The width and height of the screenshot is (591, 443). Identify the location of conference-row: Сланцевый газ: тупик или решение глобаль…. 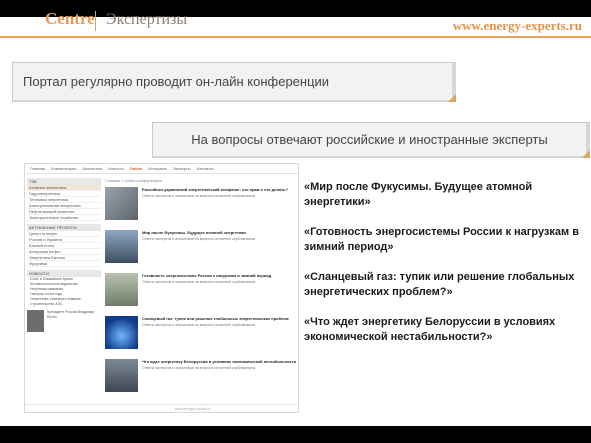
(201, 336).